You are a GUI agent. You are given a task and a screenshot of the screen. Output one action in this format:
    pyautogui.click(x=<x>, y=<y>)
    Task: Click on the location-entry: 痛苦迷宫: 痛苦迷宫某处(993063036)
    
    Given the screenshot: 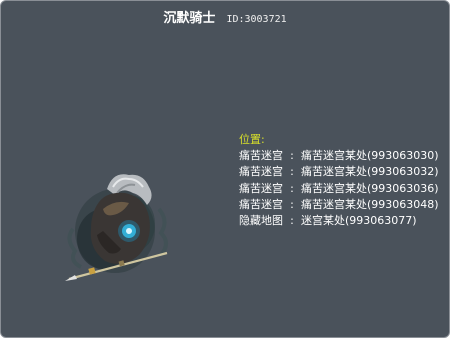 What is the action you would take?
    pyautogui.click(x=339, y=189)
    